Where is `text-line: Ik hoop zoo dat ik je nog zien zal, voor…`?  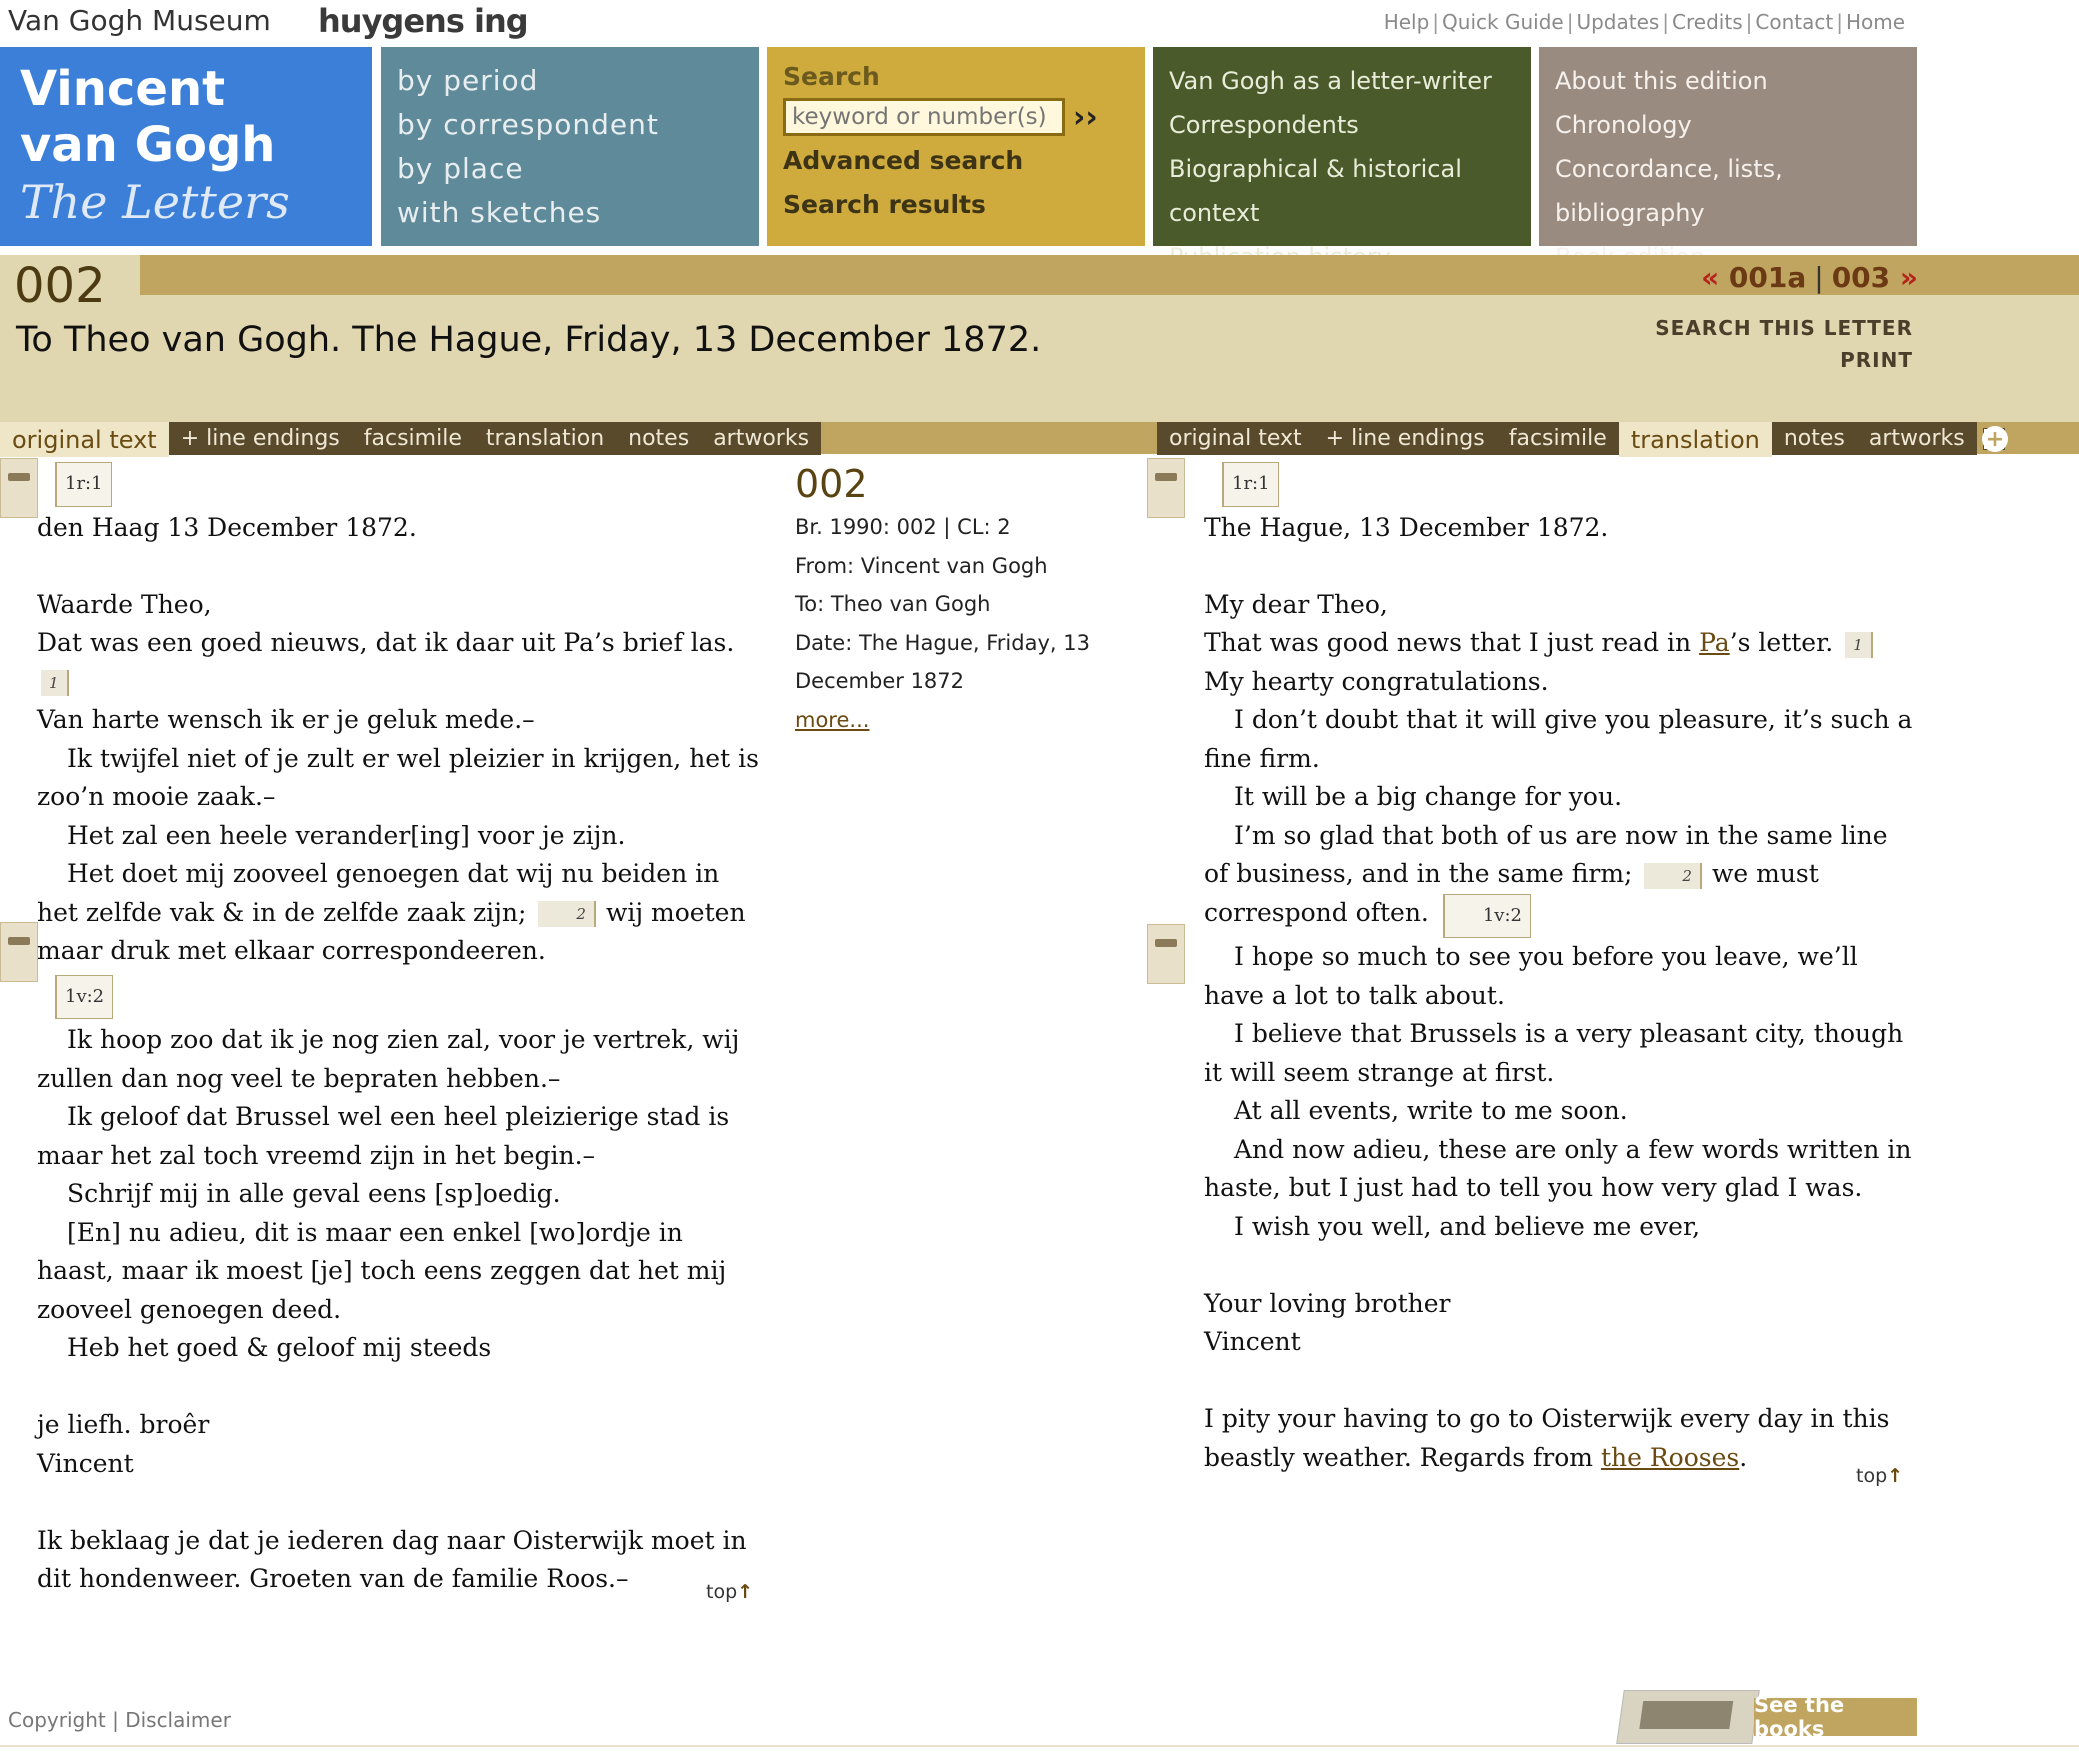
text-line: Ik hoop zoo dat ik je nog zien zal, voor… is located at coordinates (388, 1059).